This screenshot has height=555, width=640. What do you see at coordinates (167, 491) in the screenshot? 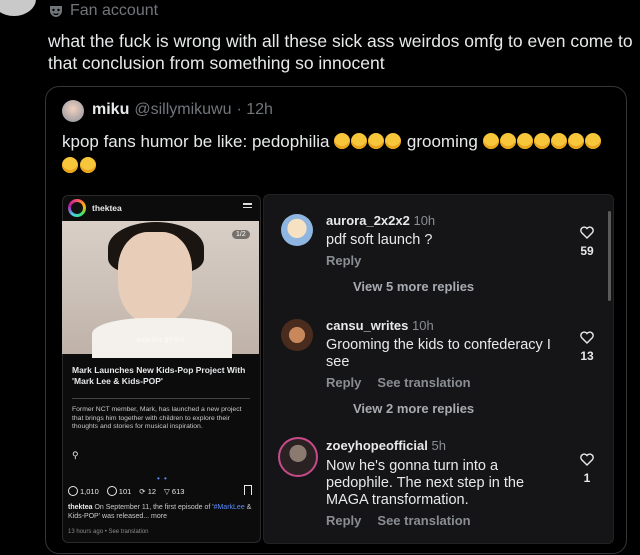
I see `send-icon: ▽` at bounding box center [167, 491].